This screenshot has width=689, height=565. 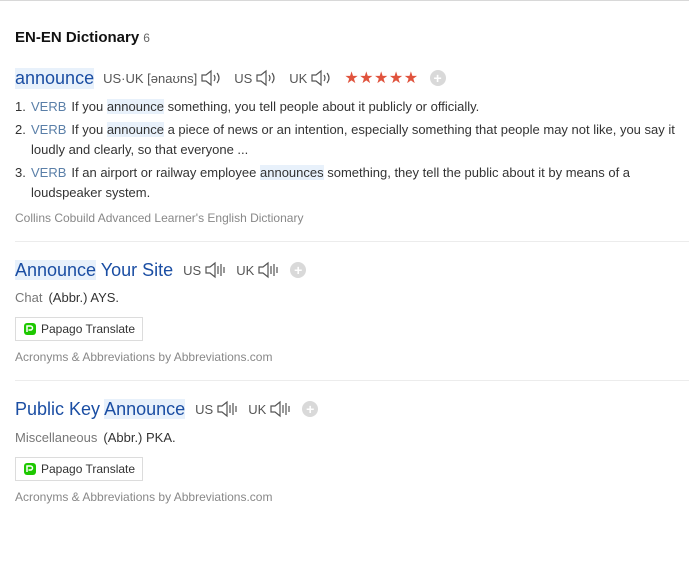 I want to click on pronunciation: US·UK [ənaʊns], so click(x=150, y=78).